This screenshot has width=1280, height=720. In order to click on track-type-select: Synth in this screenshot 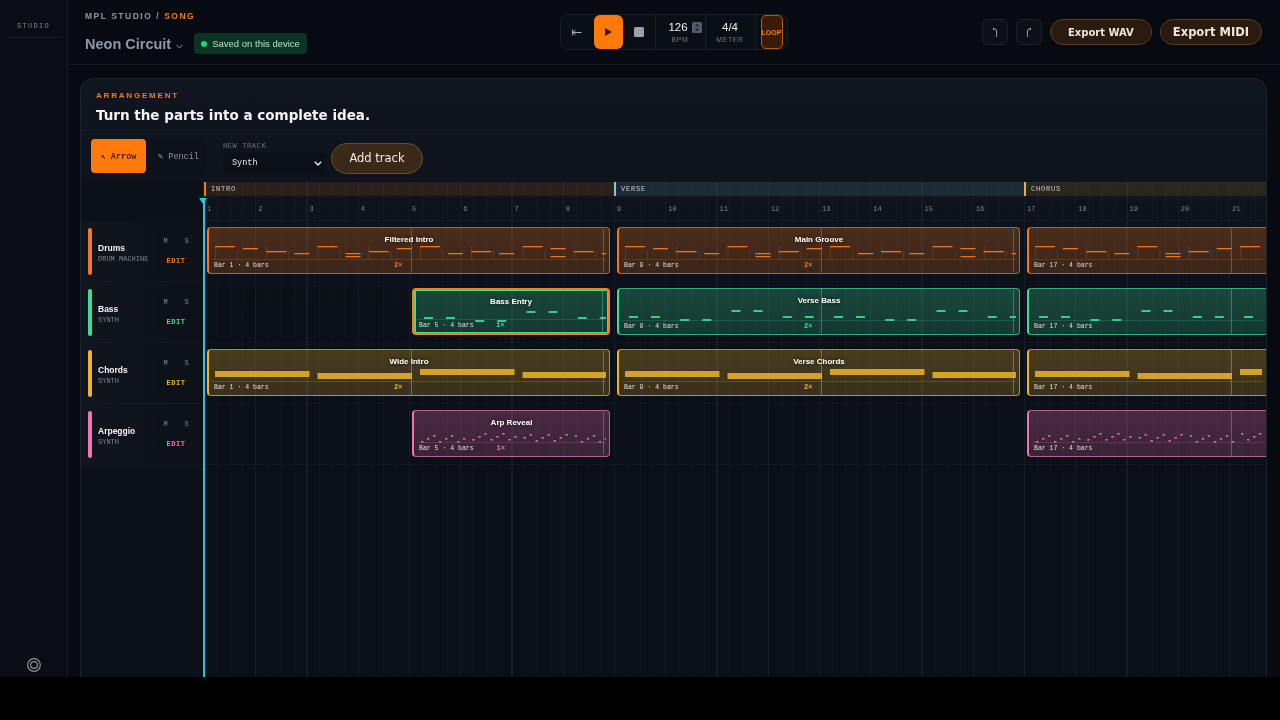, I will do `click(274, 163)`.